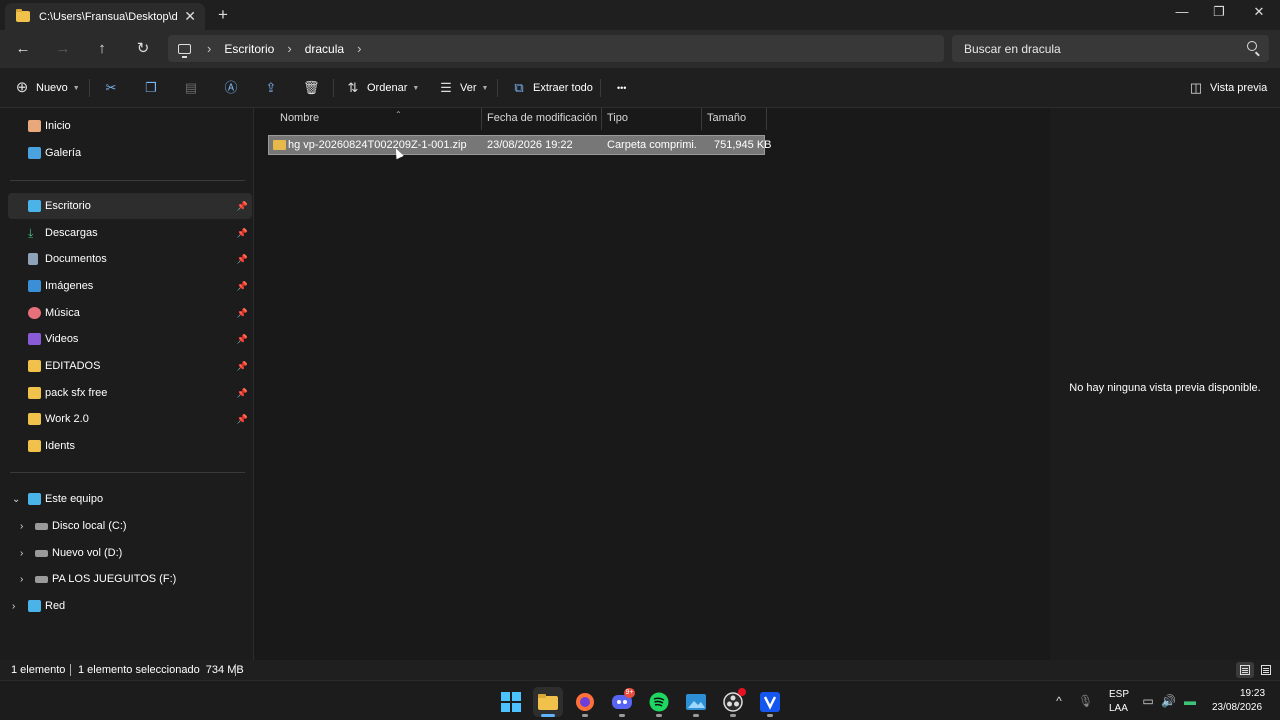 This screenshot has height=720, width=1280. Describe the element at coordinates (68, 206) in the screenshot. I see `sidebar-item-label: Escritorio` at that location.